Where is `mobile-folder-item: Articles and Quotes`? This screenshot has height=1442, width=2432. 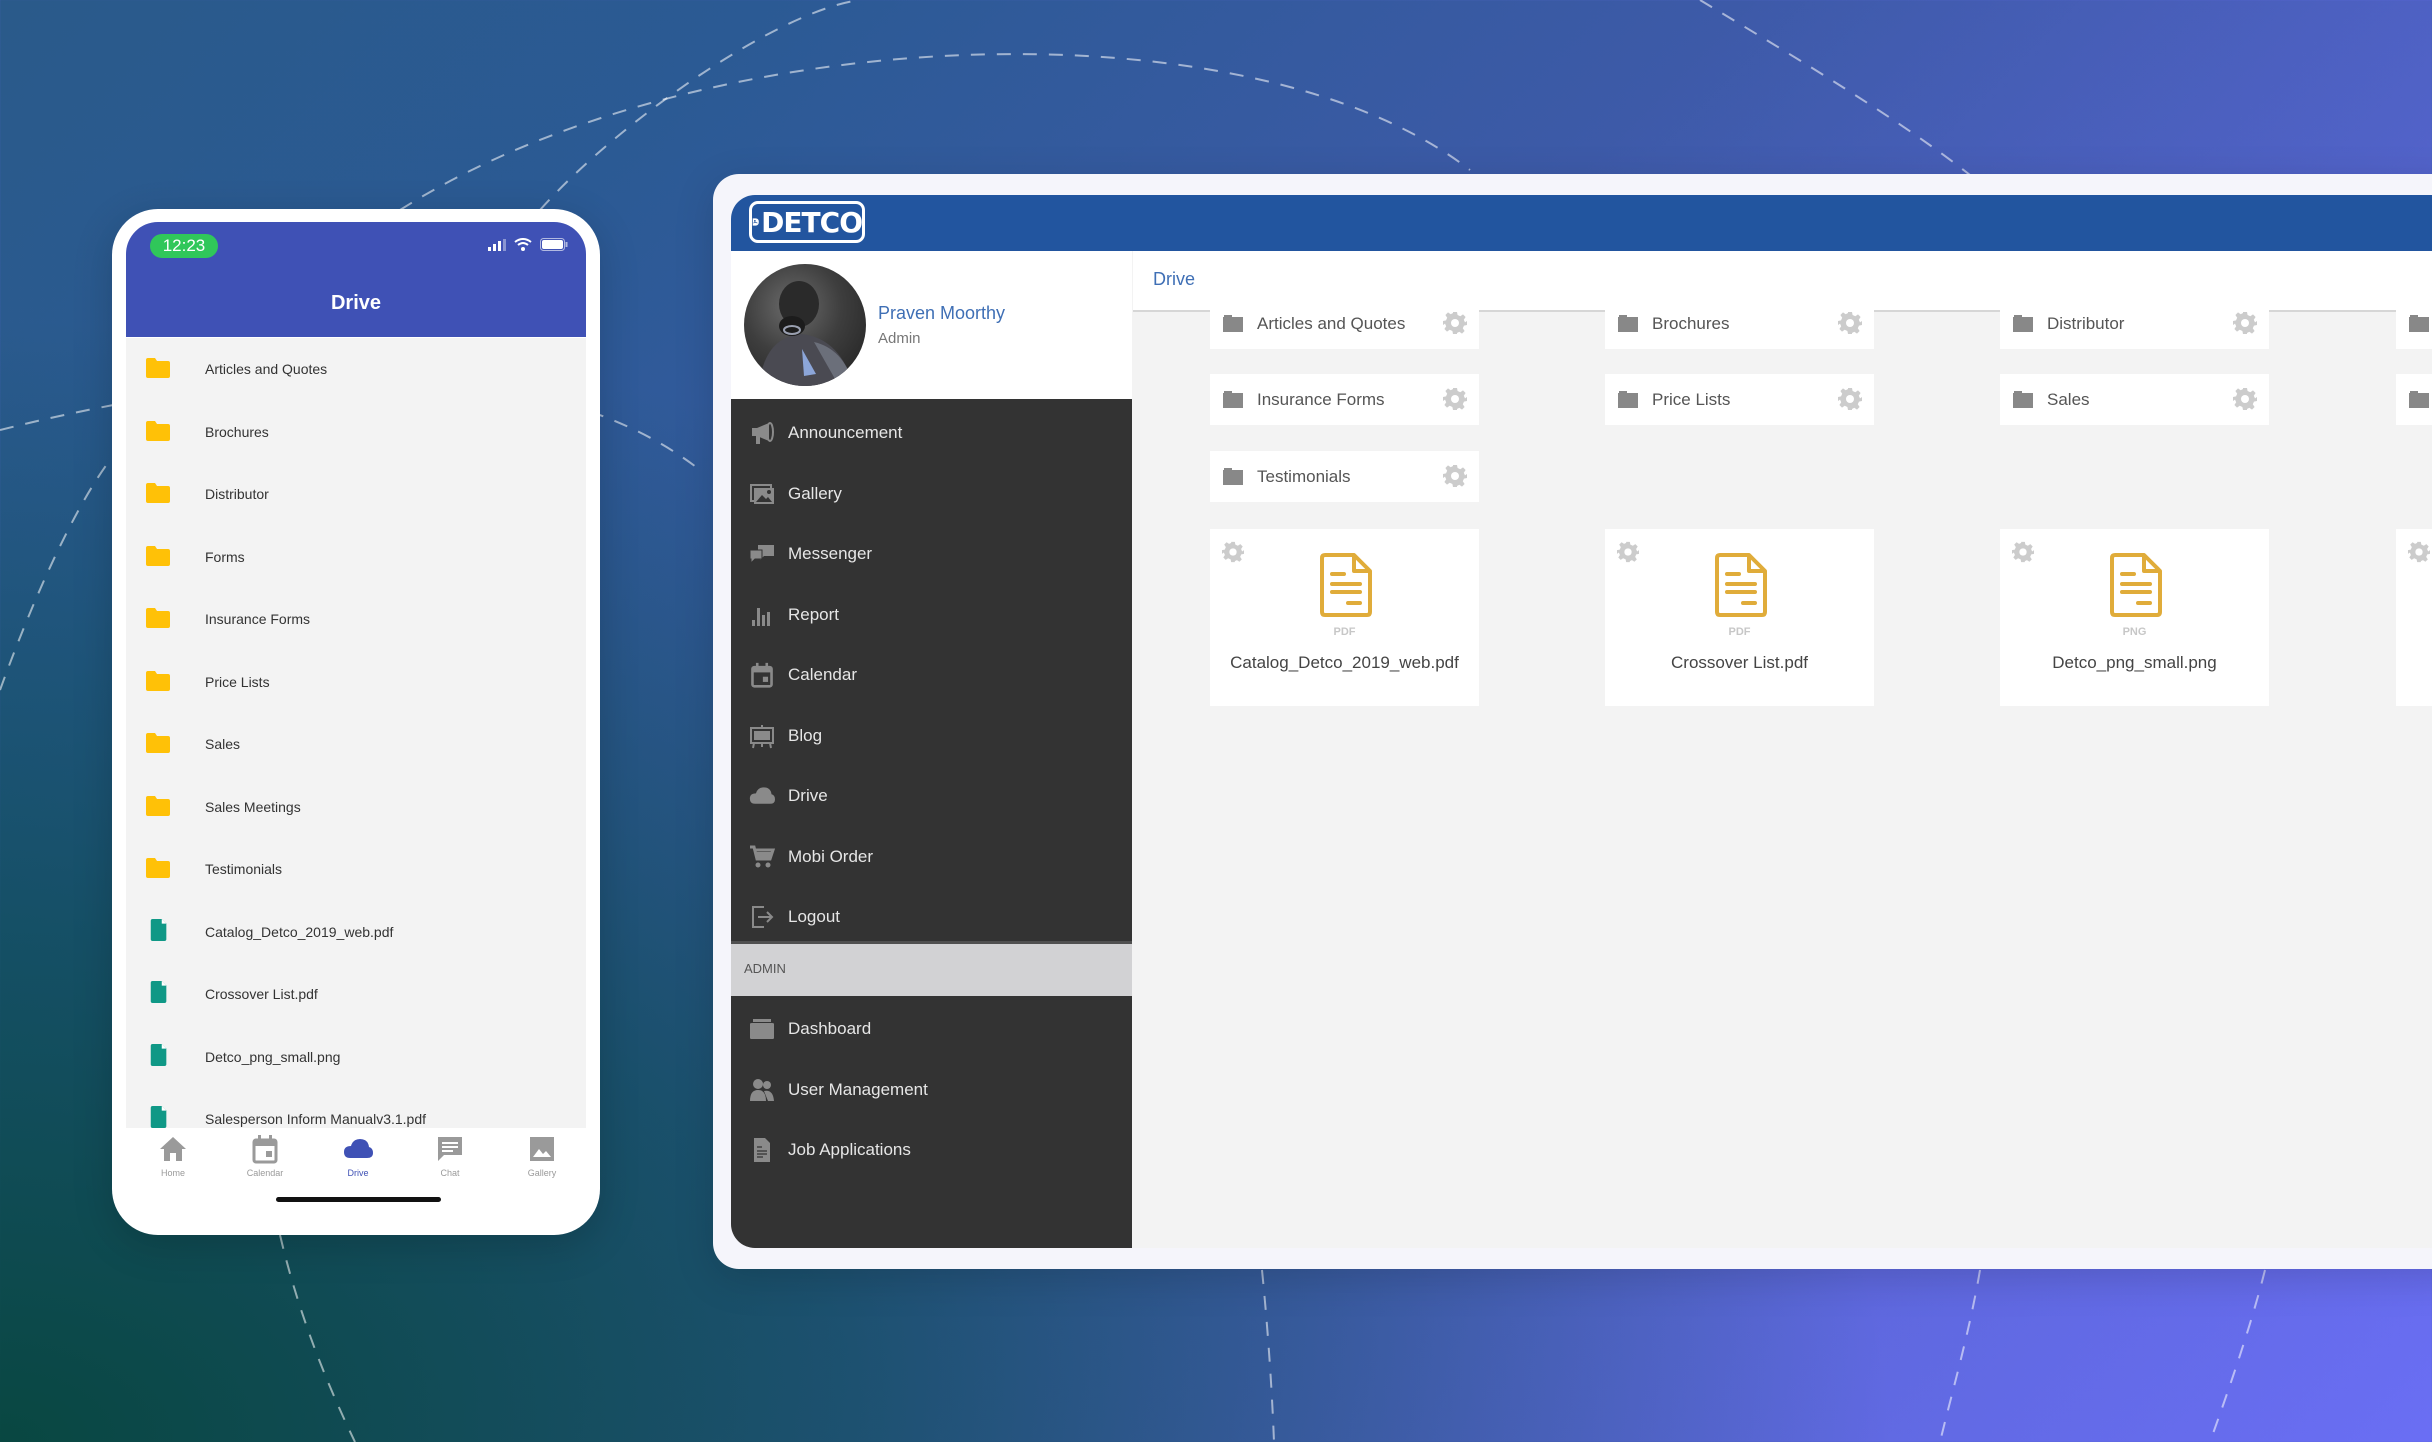 mobile-folder-item: Articles and Quotes is located at coordinates (356, 369).